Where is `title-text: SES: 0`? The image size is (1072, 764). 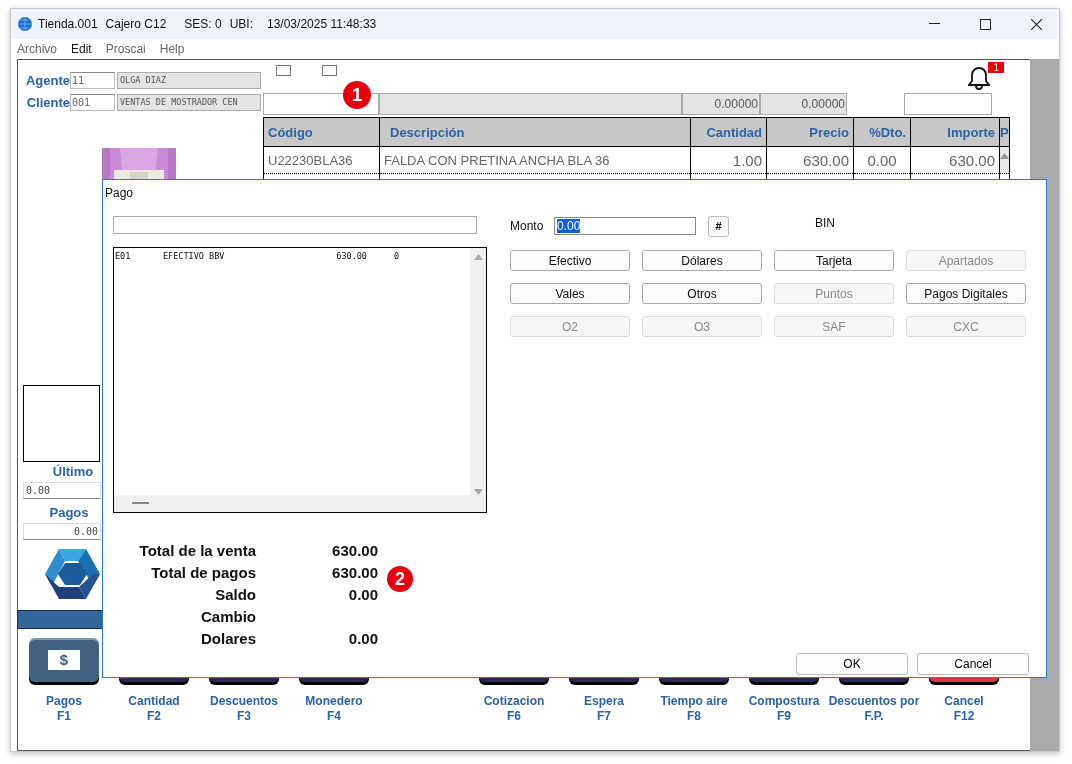
title-text: SES: 0 is located at coordinates (203, 24).